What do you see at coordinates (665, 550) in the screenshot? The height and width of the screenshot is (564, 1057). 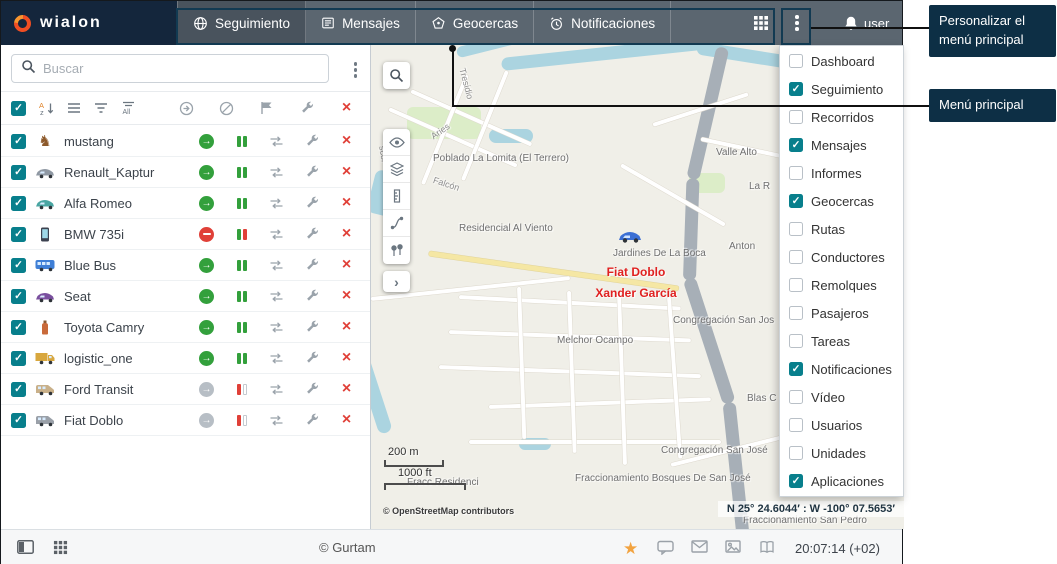 I see `footer-chat-icon` at bounding box center [665, 550].